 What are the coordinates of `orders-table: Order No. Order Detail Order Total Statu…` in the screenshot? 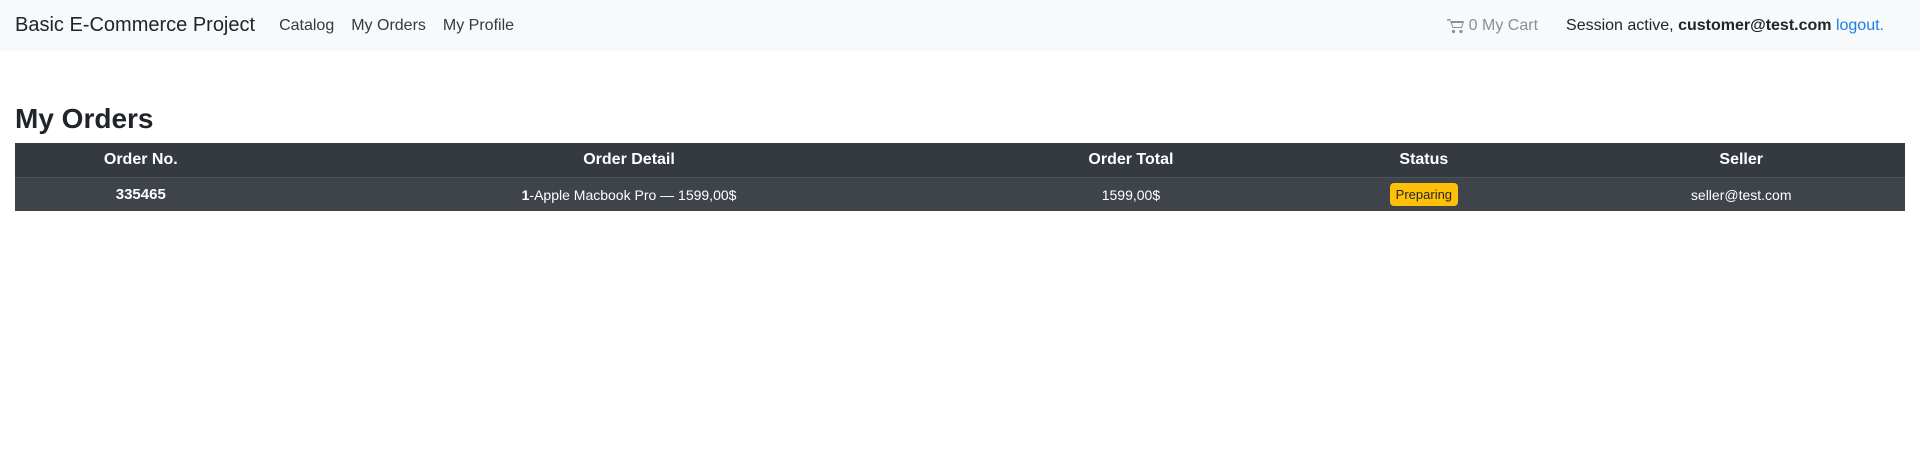 It's located at (960, 177).